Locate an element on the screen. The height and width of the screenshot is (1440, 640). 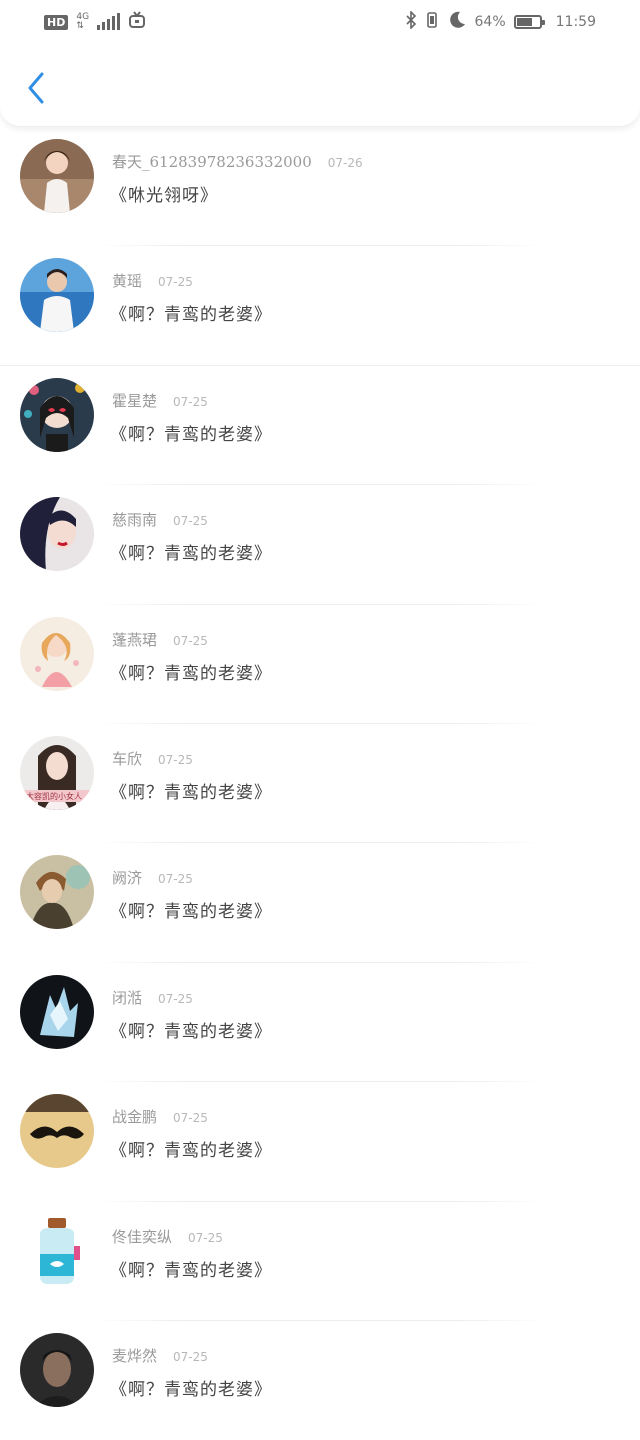
username: 黄瑶 is located at coordinates (127, 280).